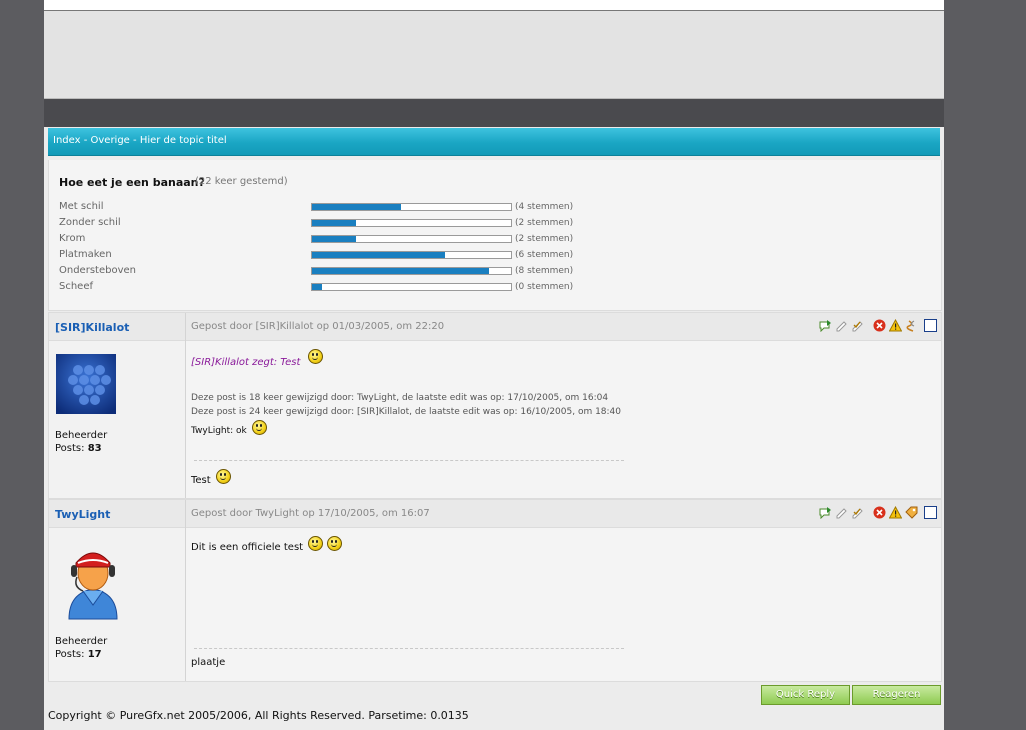  What do you see at coordinates (97, 270) in the screenshot?
I see `poll-option-label: Ondersteboven` at bounding box center [97, 270].